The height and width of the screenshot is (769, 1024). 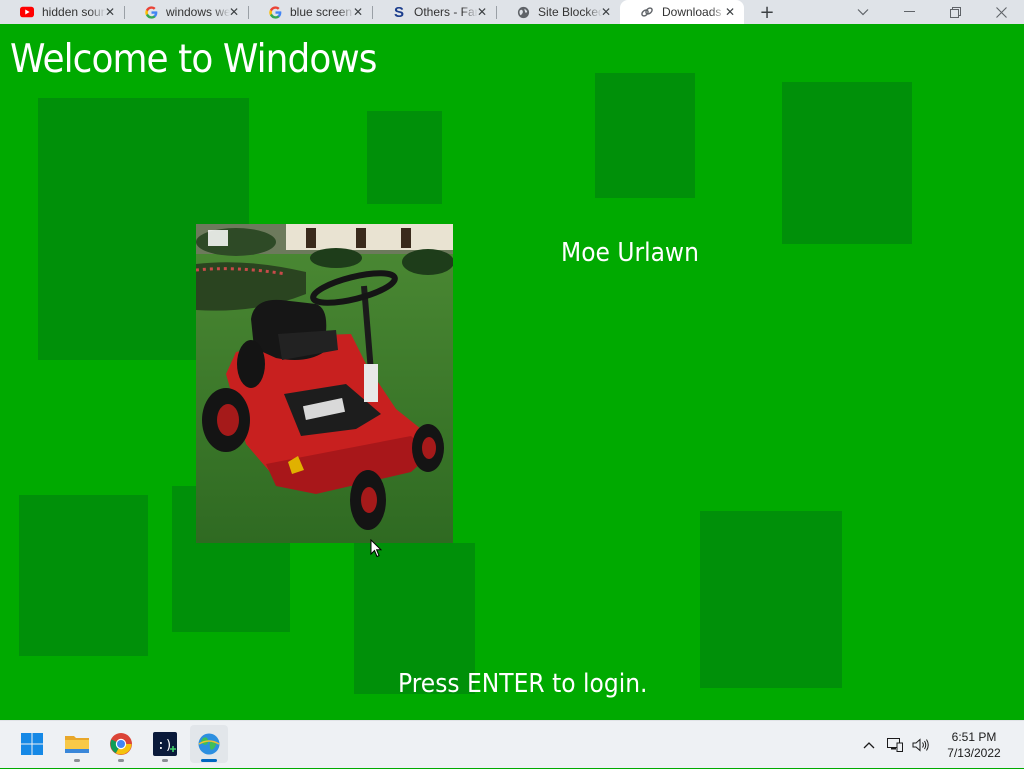 I want to click on terminal-icon: :), so click(x=165, y=744).